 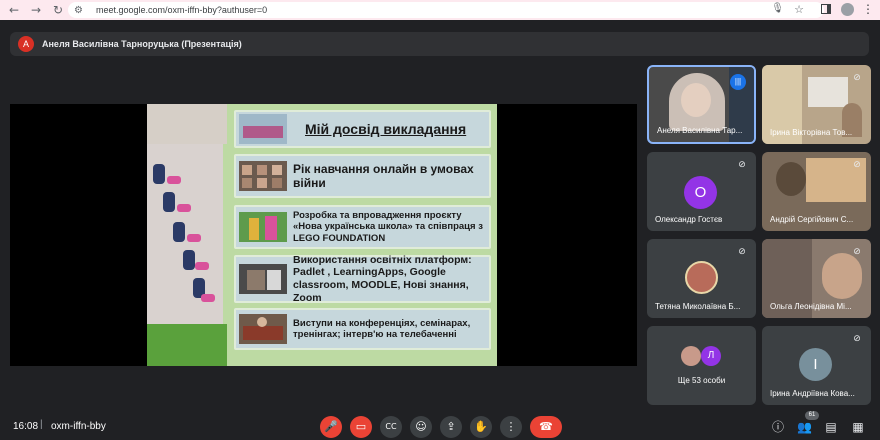 What do you see at coordinates (78, 426) in the screenshot?
I see `meeting-code: oxm-iffn-bby` at bounding box center [78, 426].